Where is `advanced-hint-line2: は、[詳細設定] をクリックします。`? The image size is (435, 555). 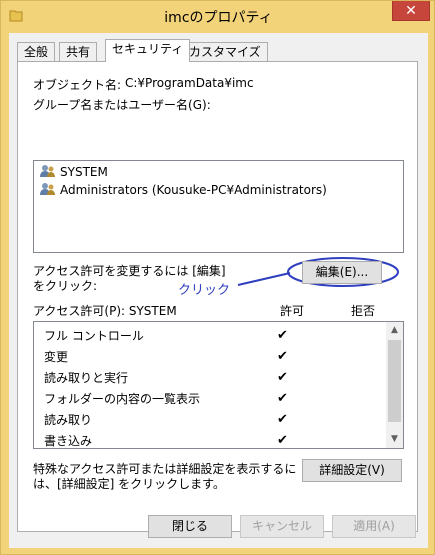
advanced-hint-line2: は、[詳細設定] をクリックします。 is located at coordinates (129, 484).